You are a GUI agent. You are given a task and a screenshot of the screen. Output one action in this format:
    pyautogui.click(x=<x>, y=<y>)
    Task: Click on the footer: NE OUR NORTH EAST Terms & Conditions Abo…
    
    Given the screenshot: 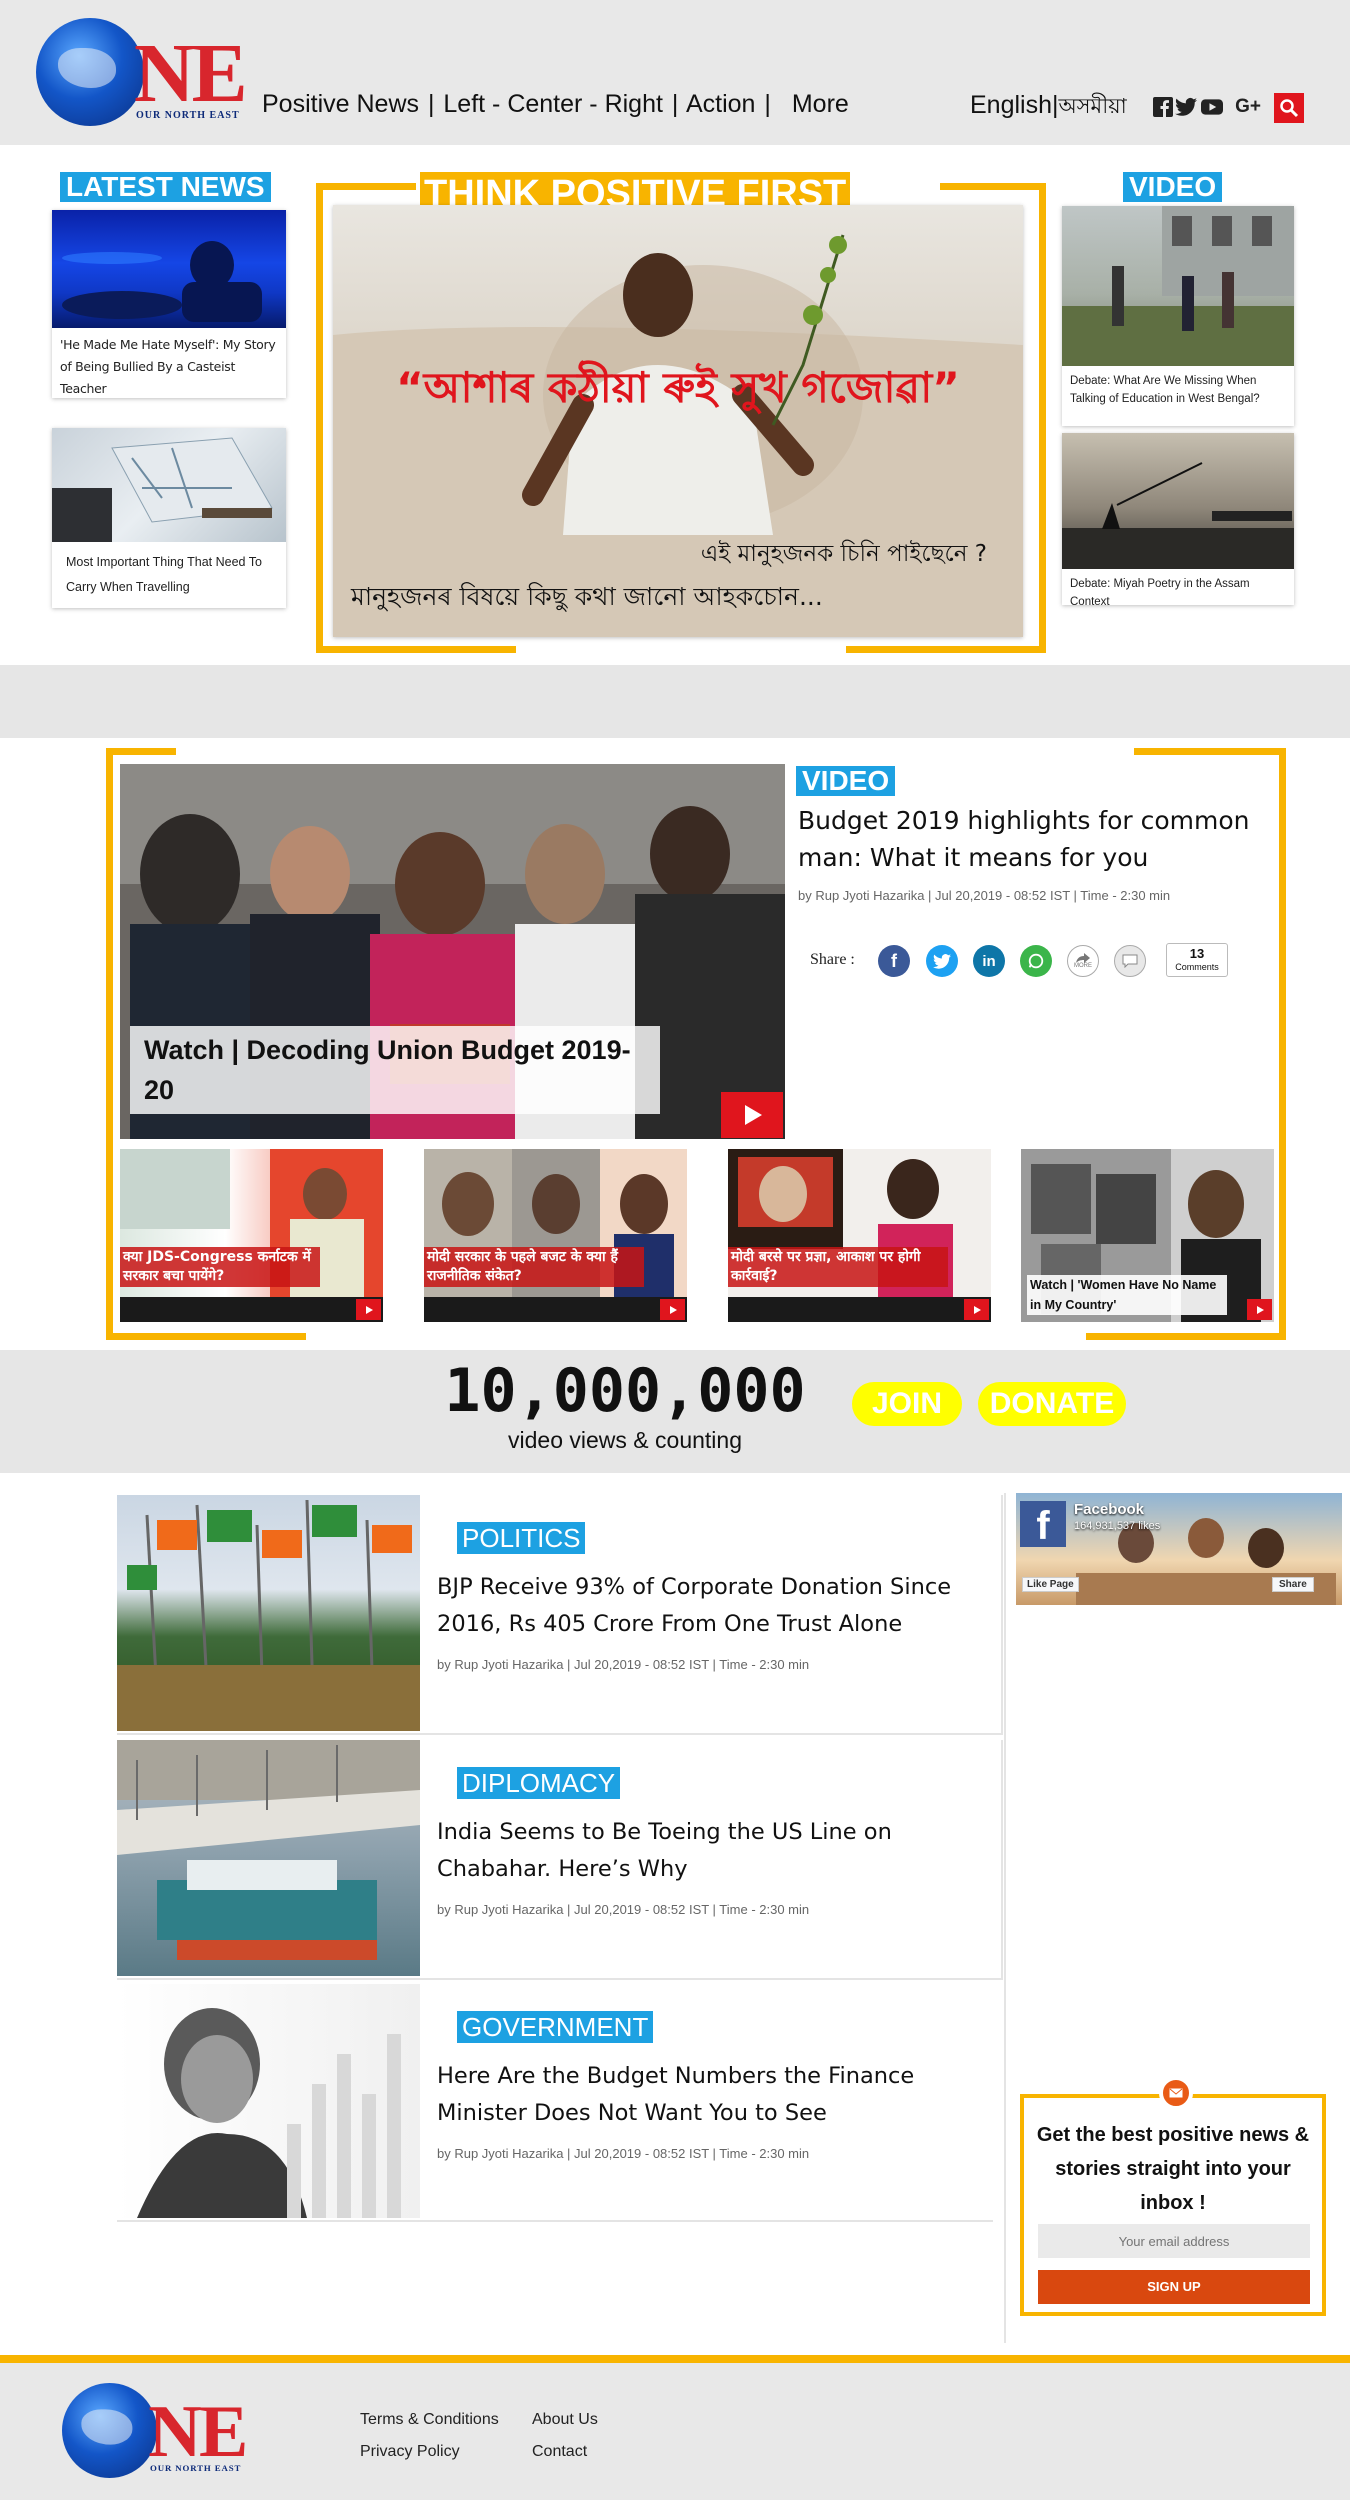 What is the action you would take?
    pyautogui.click(x=675, y=2427)
    